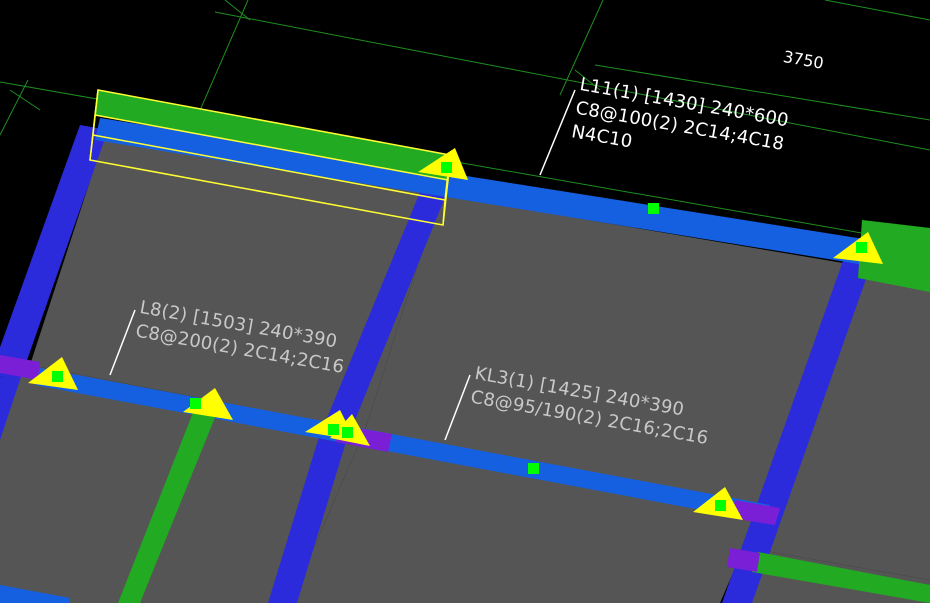 Image resolution: width=930 pixels, height=603 pixels. I want to click on axis-line-d, so click(877, 10).